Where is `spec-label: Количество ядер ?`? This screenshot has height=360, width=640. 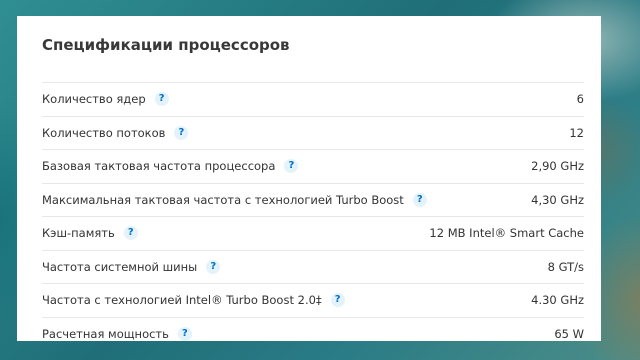
spec-label: Количество ядер ? is located at coordinates (105, 99).